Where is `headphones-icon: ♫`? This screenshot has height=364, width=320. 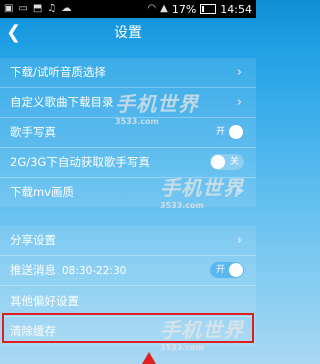
headphones-icon: ♫ is located at coordinates (52, 8).